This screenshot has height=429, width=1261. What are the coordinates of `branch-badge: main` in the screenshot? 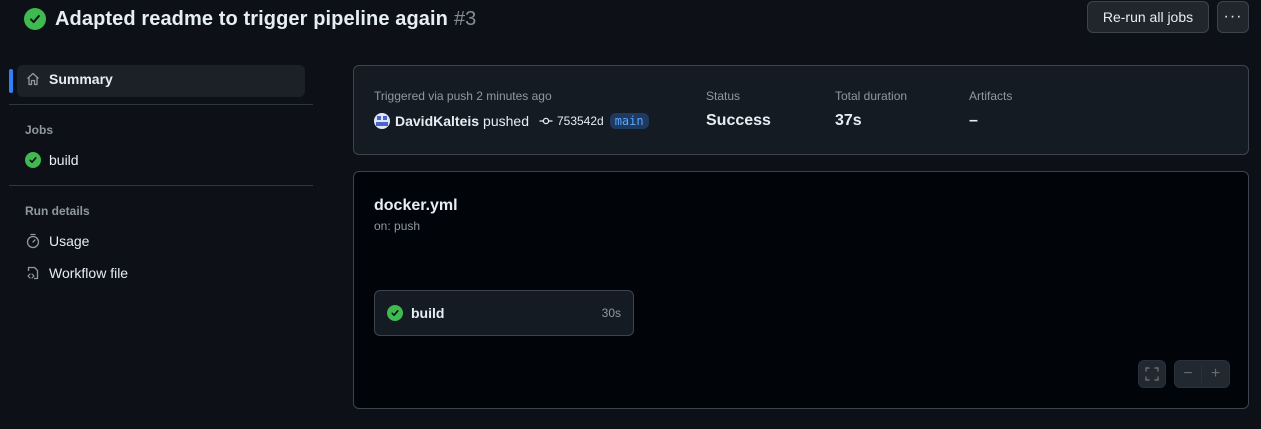 It's located at (629, 121).